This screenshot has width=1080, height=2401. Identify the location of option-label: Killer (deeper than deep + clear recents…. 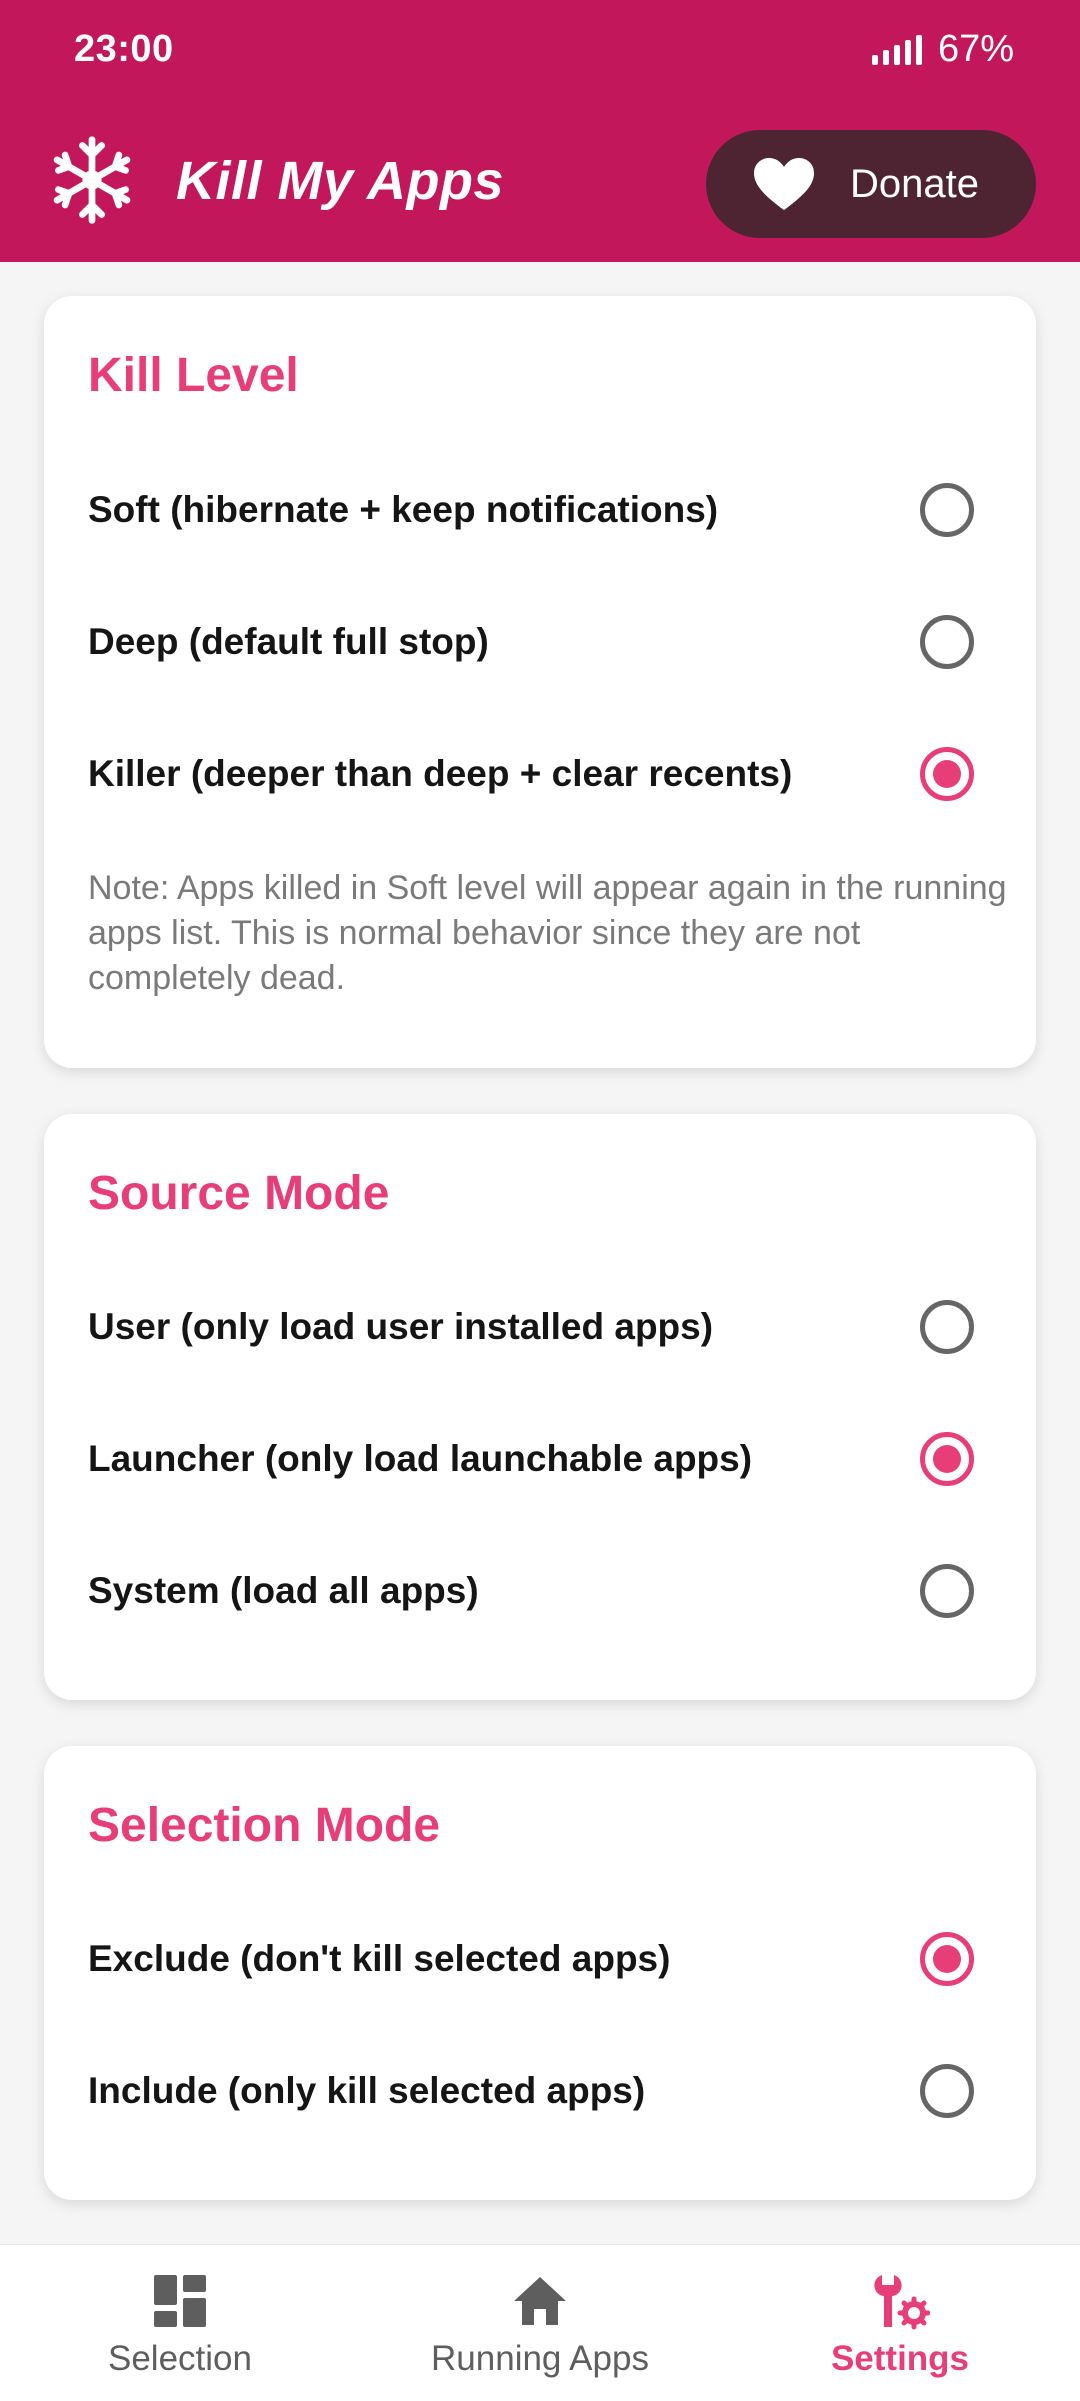
(440, 773).